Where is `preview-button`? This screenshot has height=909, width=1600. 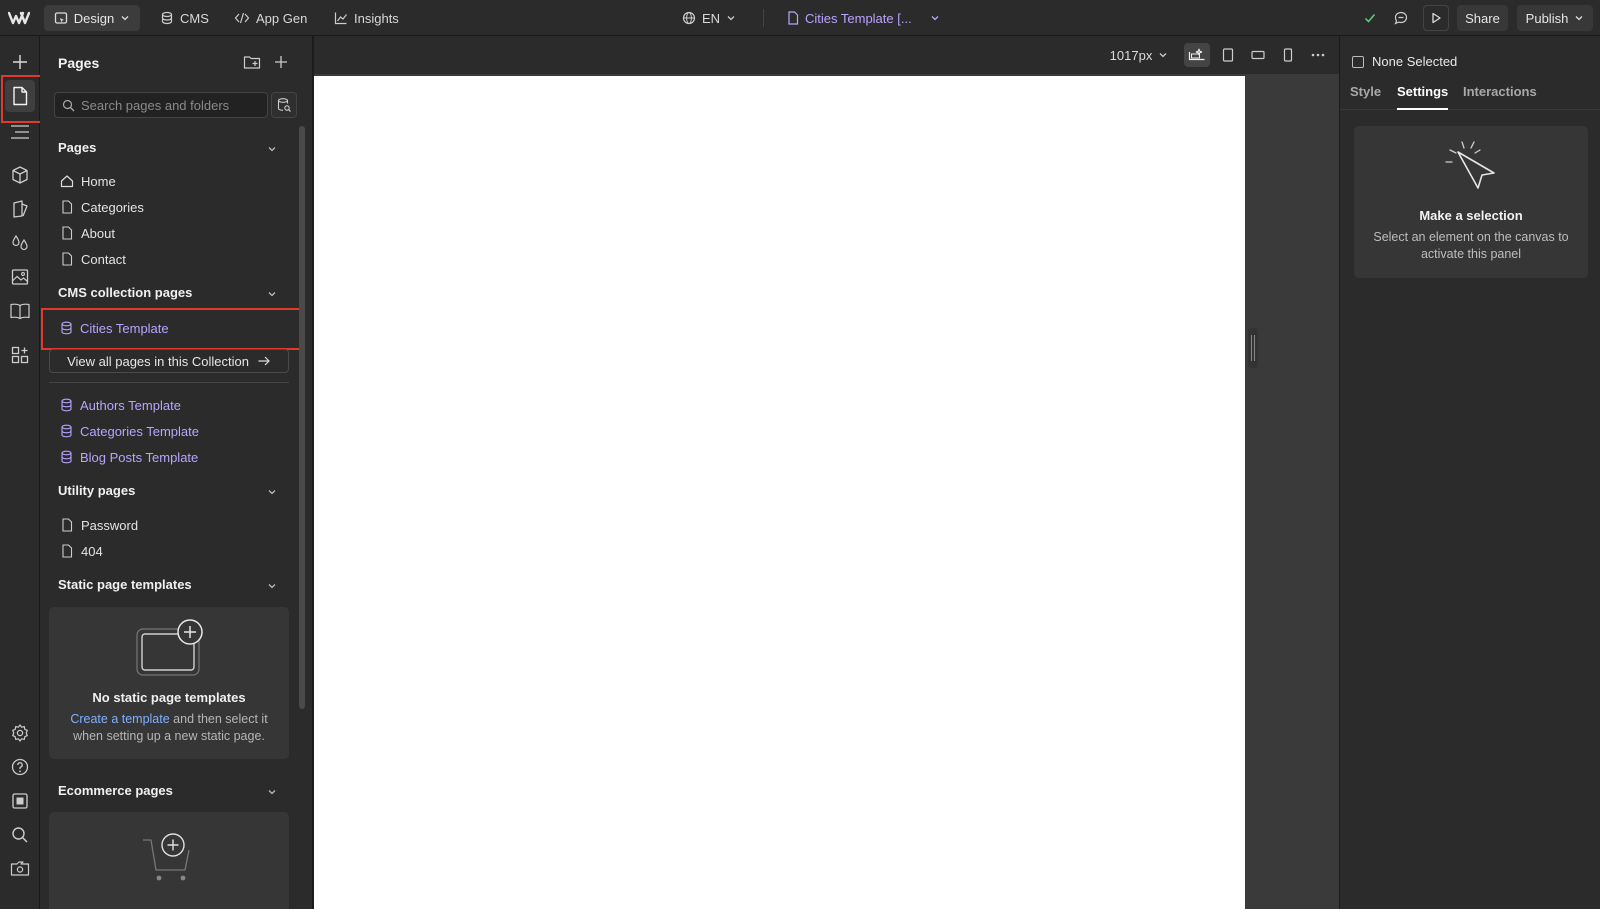
preview-button is located at coordinates (1436, 18).